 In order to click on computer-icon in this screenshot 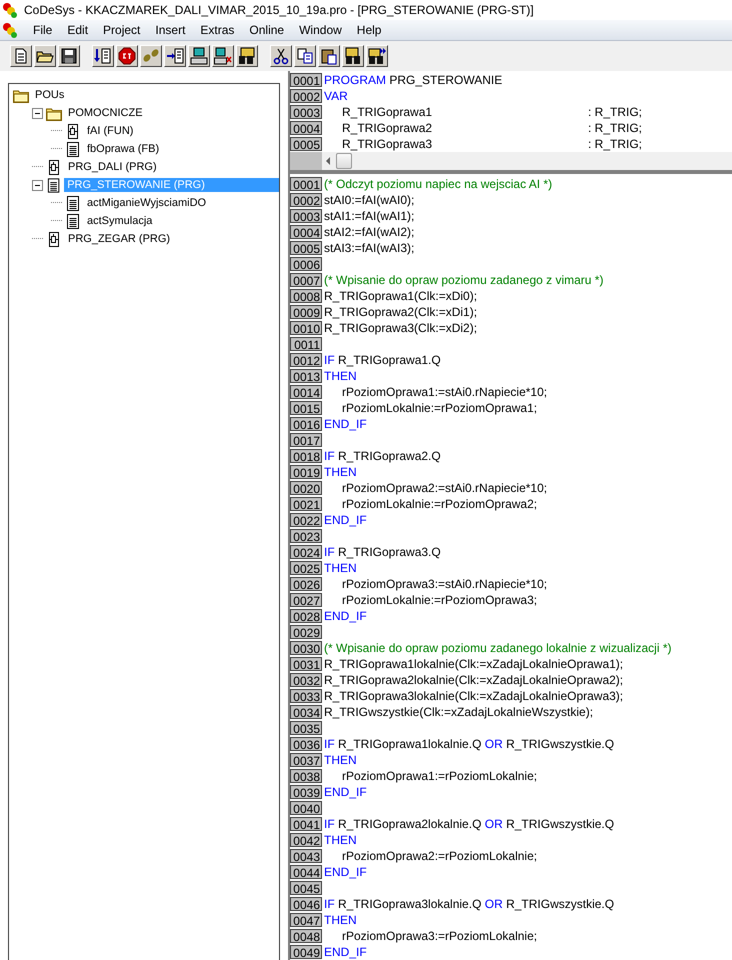, I will do `click(199, 56)`.